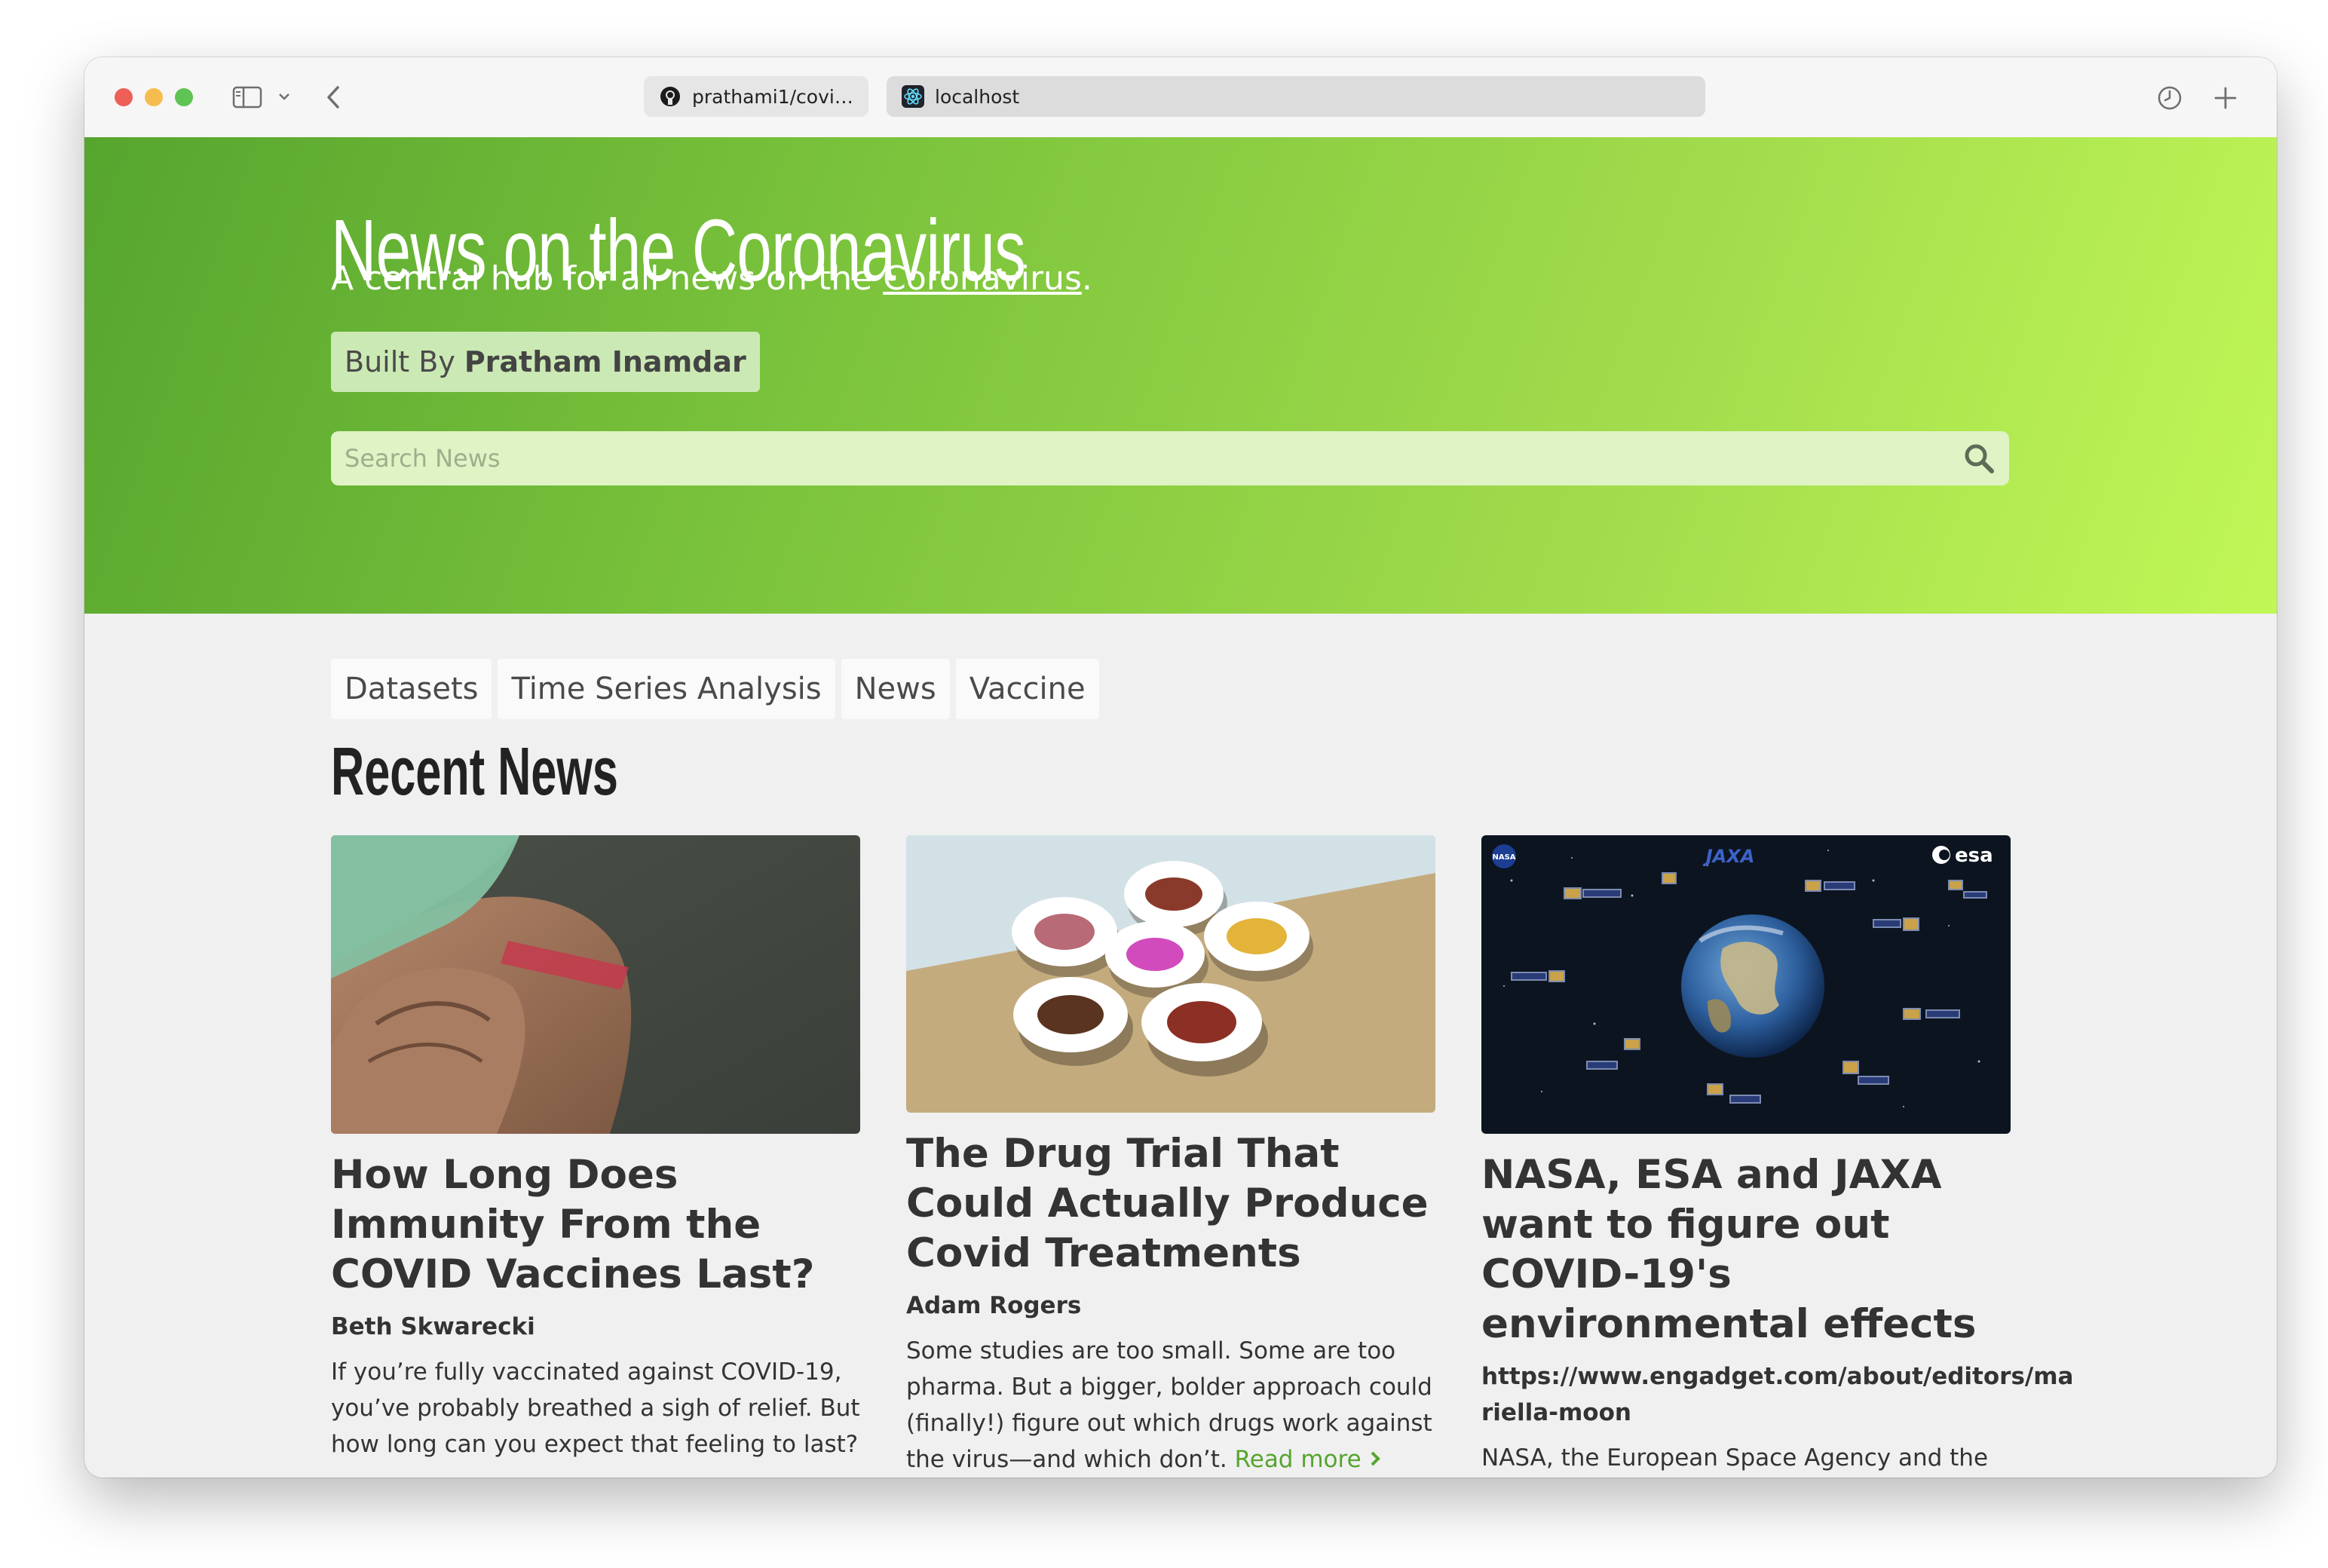 The width and height of the screenshot is (2328, 1568). I want to click on author-name: Pratham Inamdar, so click(605, 361).